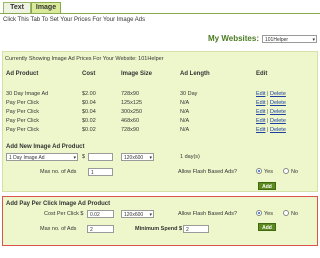 This screenshot has width=320, height=258. Describe the element at coordinates (27, 158) in the screenshot. I see `ad-product-select-value: 1 Day Image Ad` at that location.